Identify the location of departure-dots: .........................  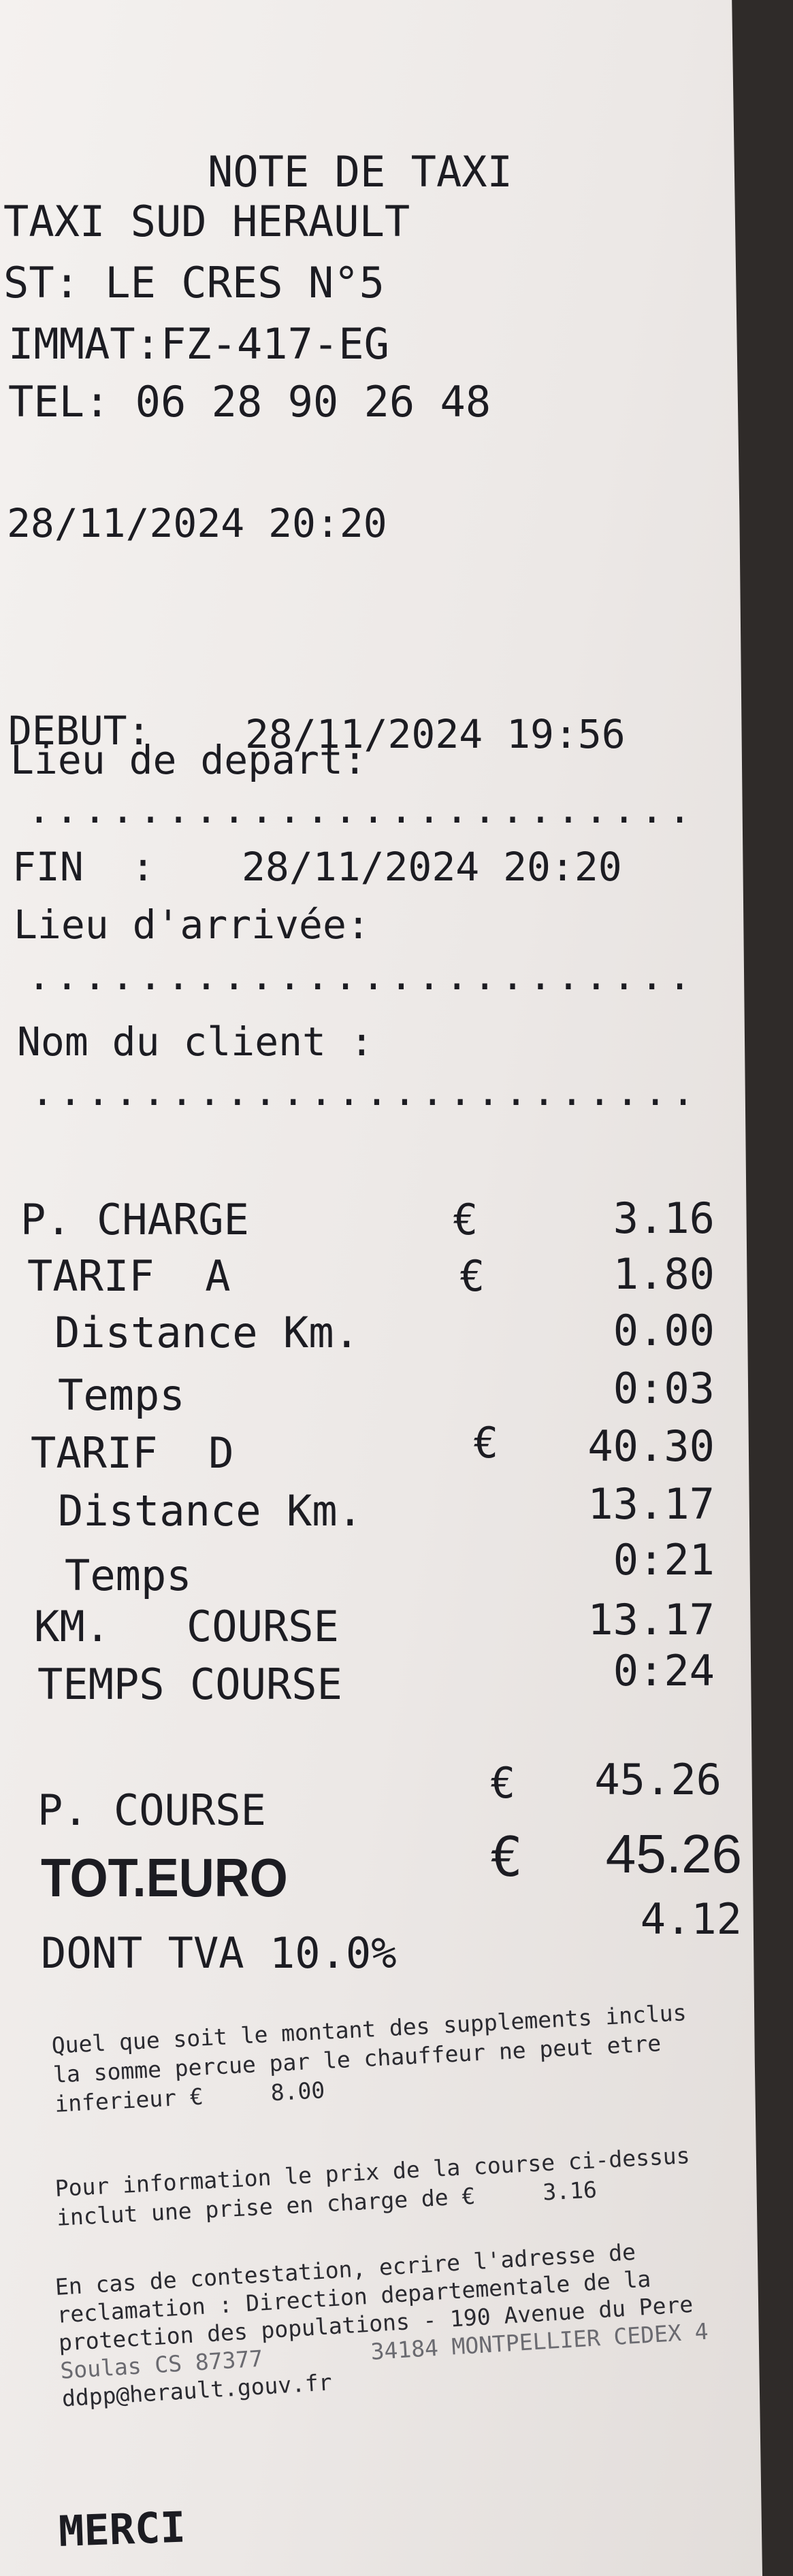
(361, 809).